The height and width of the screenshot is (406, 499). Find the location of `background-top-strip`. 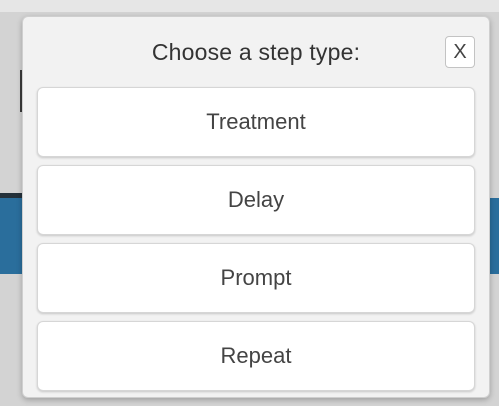

background-top-strip is located at coordinates (249, 6).